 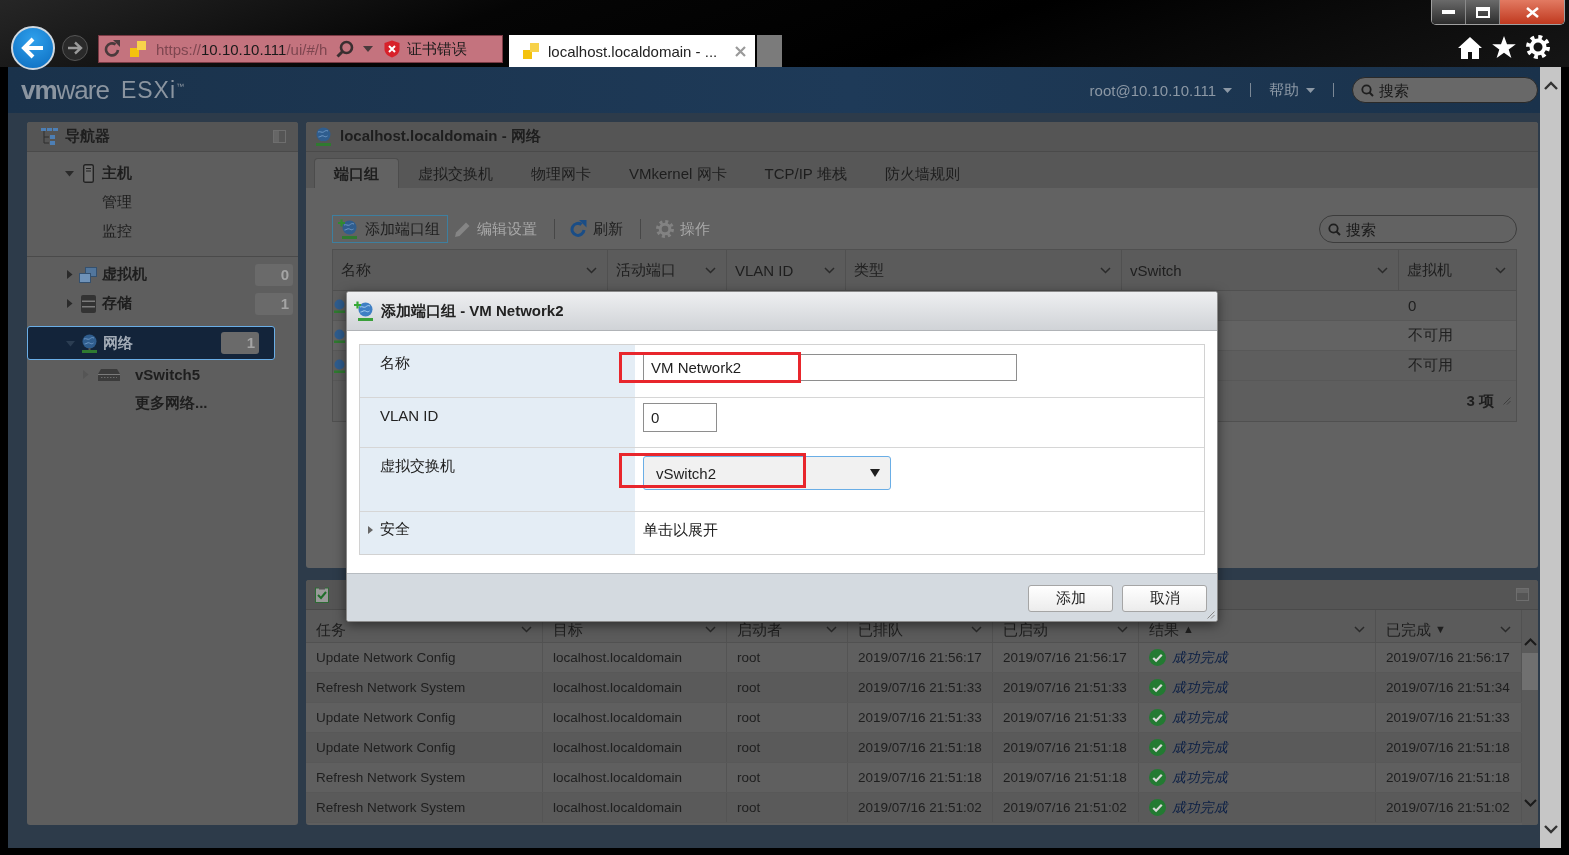 What do you see at coordinates (168, 374) in the screenshot?
I see `nav-item: vSwitch5` at bounding box center [168, 374].